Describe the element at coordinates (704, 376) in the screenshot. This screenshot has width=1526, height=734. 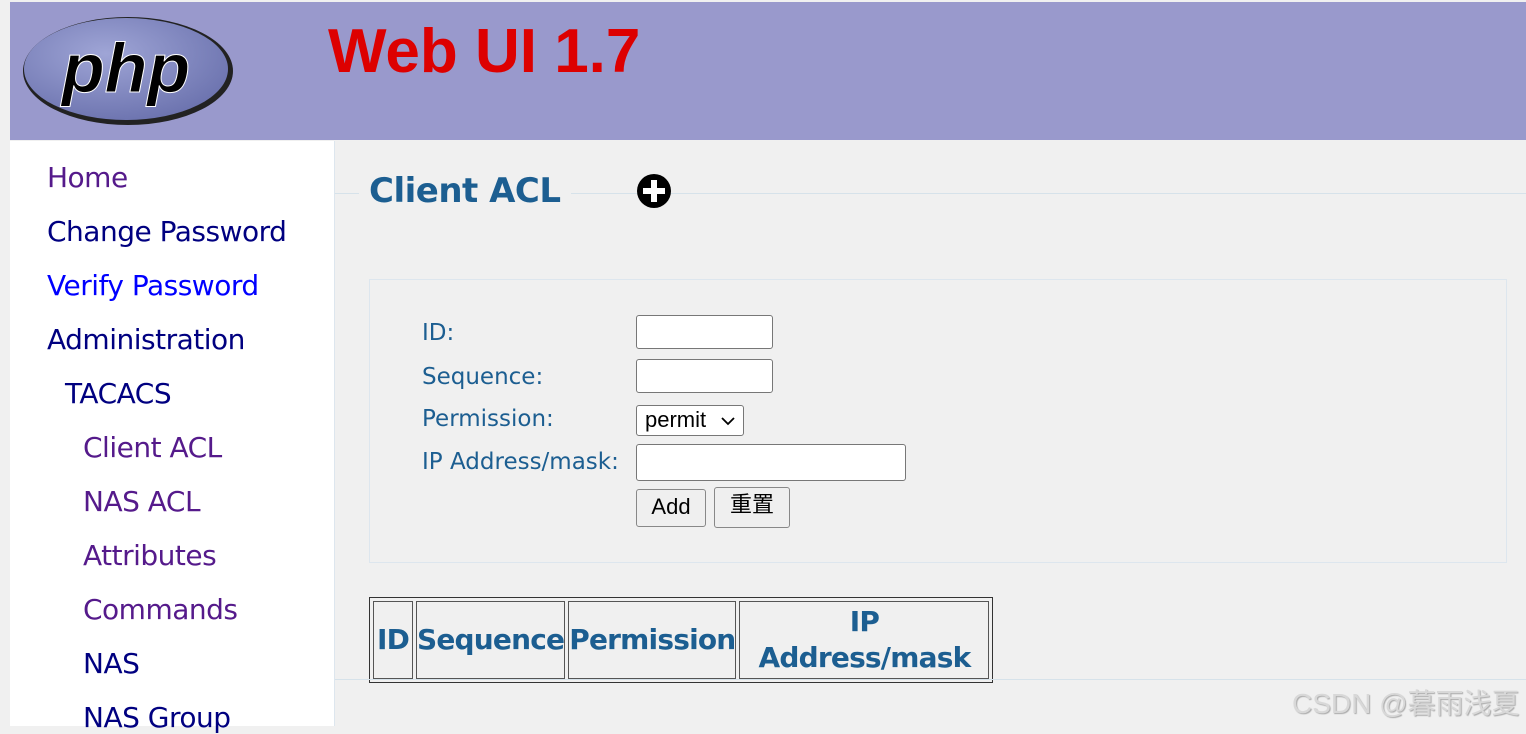
I see `sequence-input` at that location.